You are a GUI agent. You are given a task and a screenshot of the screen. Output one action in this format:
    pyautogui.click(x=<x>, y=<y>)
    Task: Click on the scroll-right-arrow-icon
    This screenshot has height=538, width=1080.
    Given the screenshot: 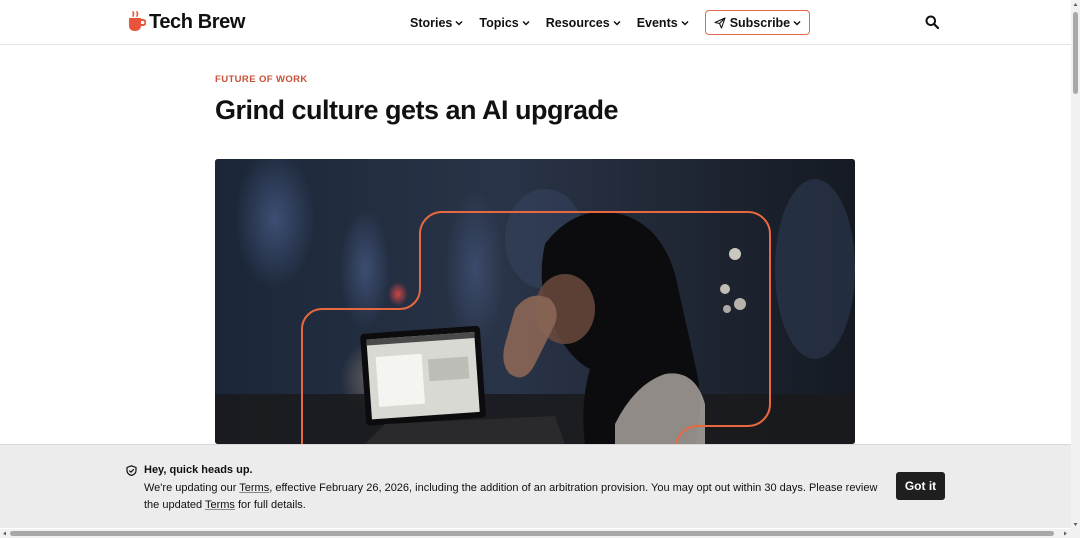 What is the action you would take?
    pyautogui.click(x=1065, y=533)
    